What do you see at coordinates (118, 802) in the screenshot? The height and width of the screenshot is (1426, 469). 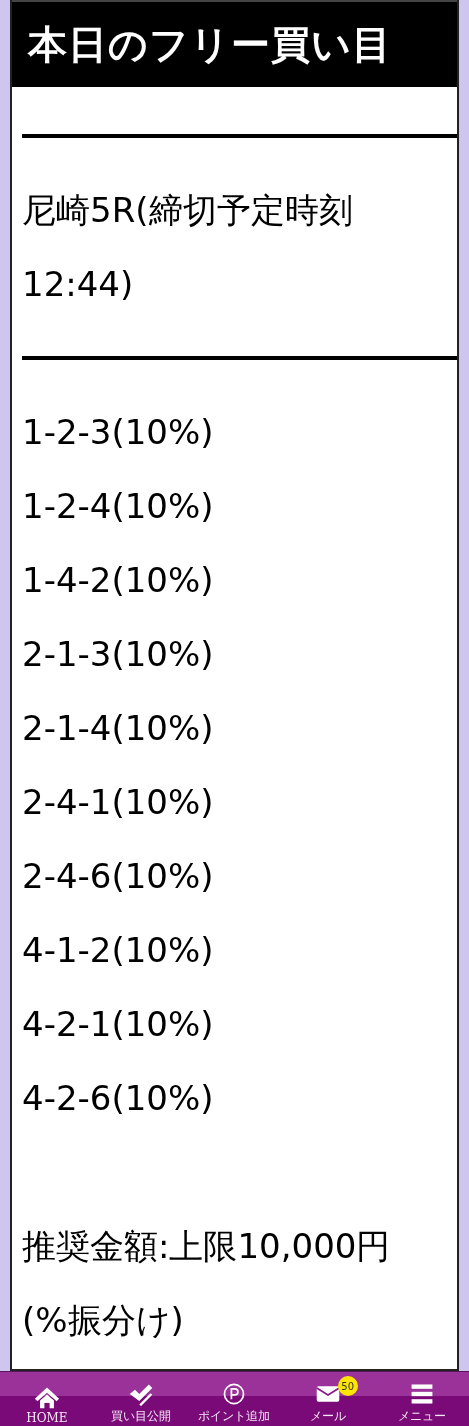 I see `bet-combination: 2-4-1(10%)` at bounding box center [118, 802].